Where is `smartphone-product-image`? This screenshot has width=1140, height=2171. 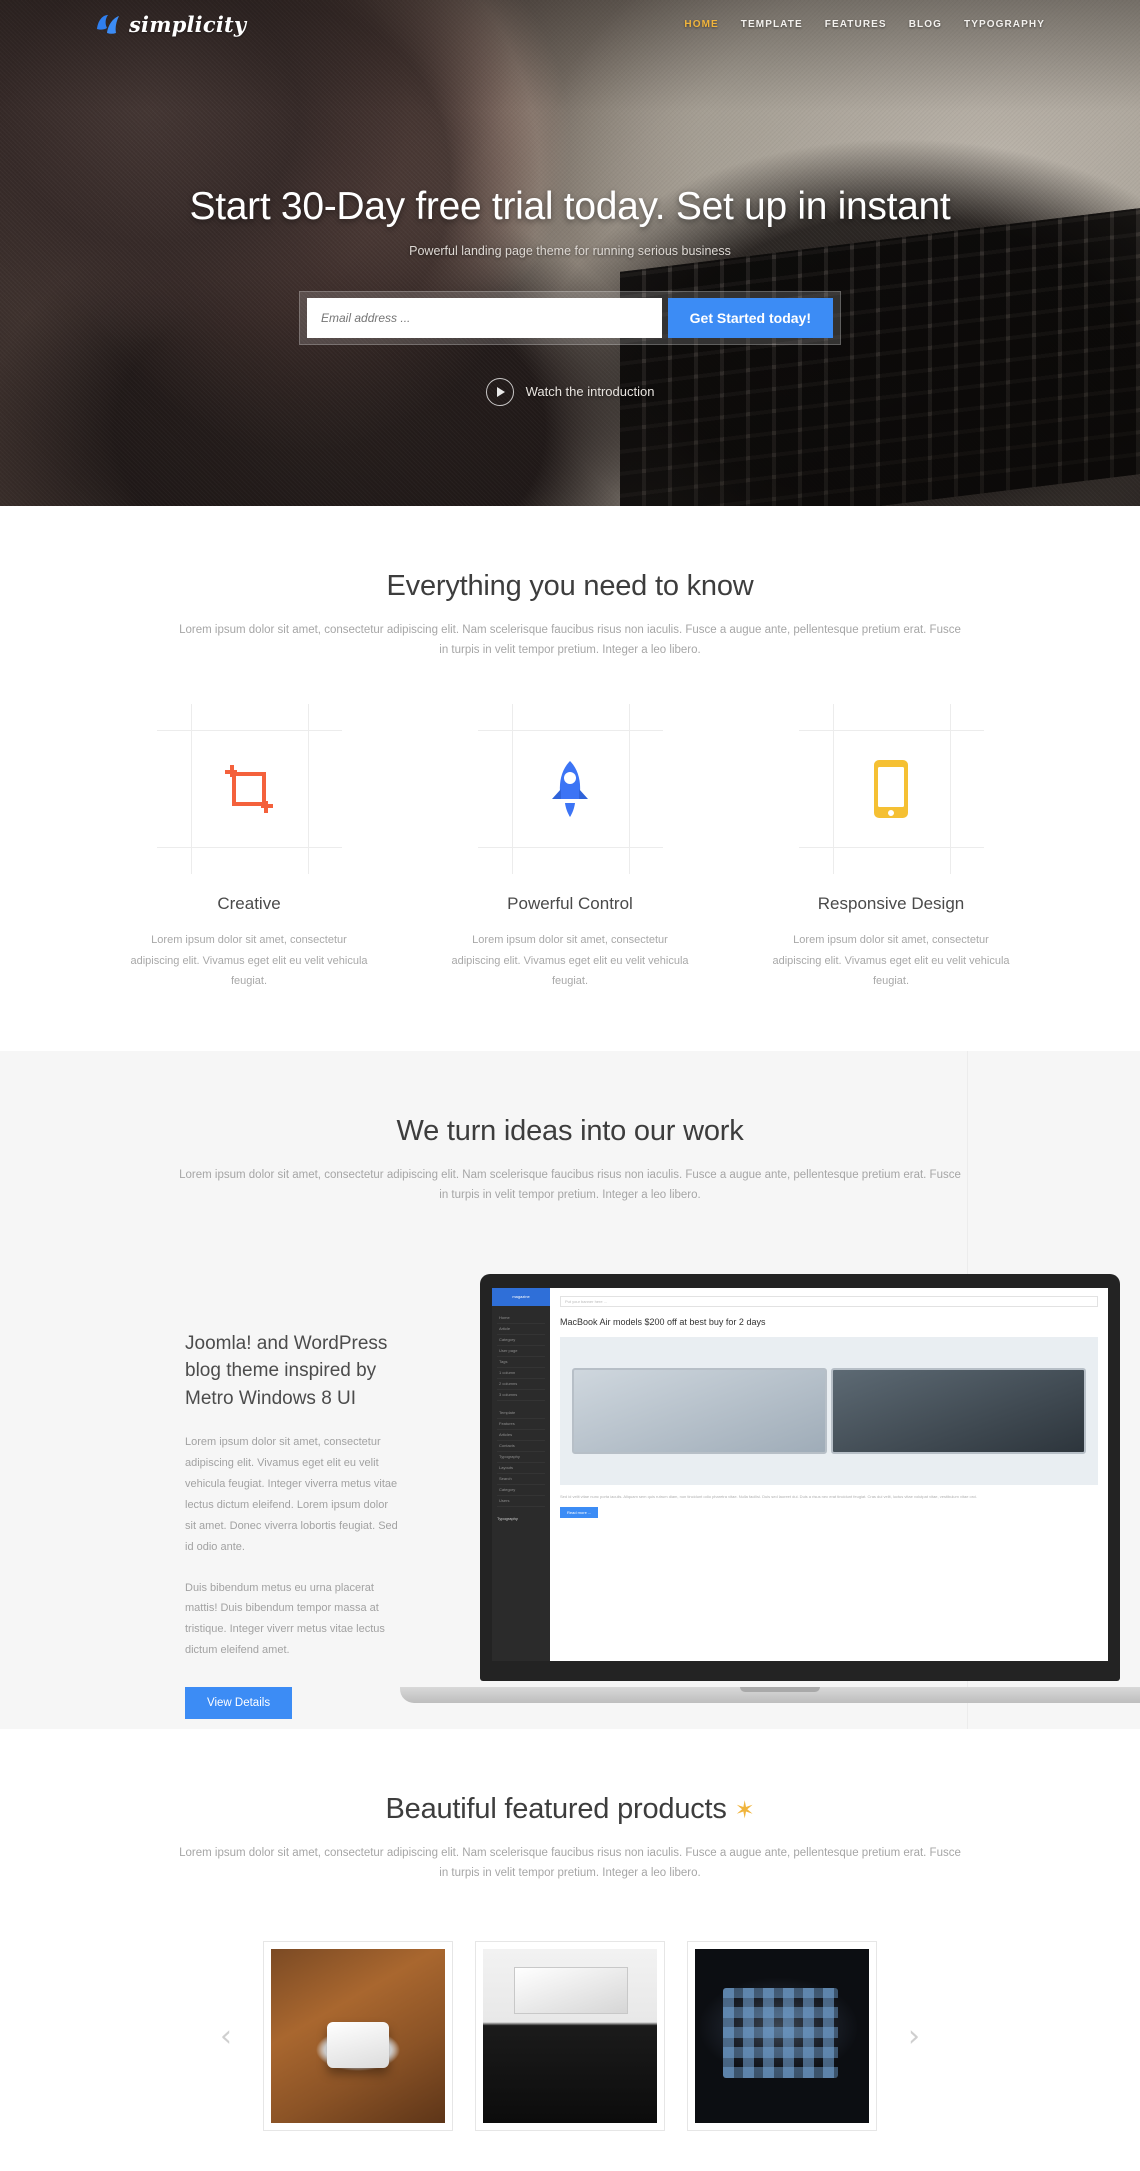 smartphone-product-image is located at coordinates (782, 2036).